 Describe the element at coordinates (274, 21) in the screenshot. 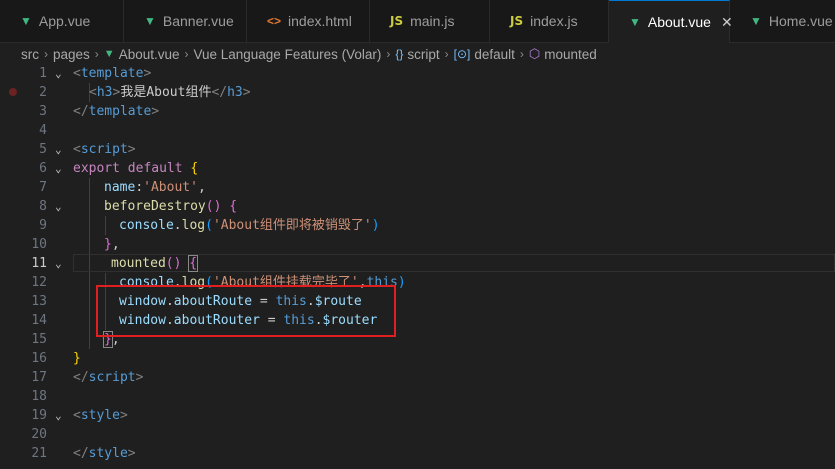

I see `html-icon: <>` at that location.